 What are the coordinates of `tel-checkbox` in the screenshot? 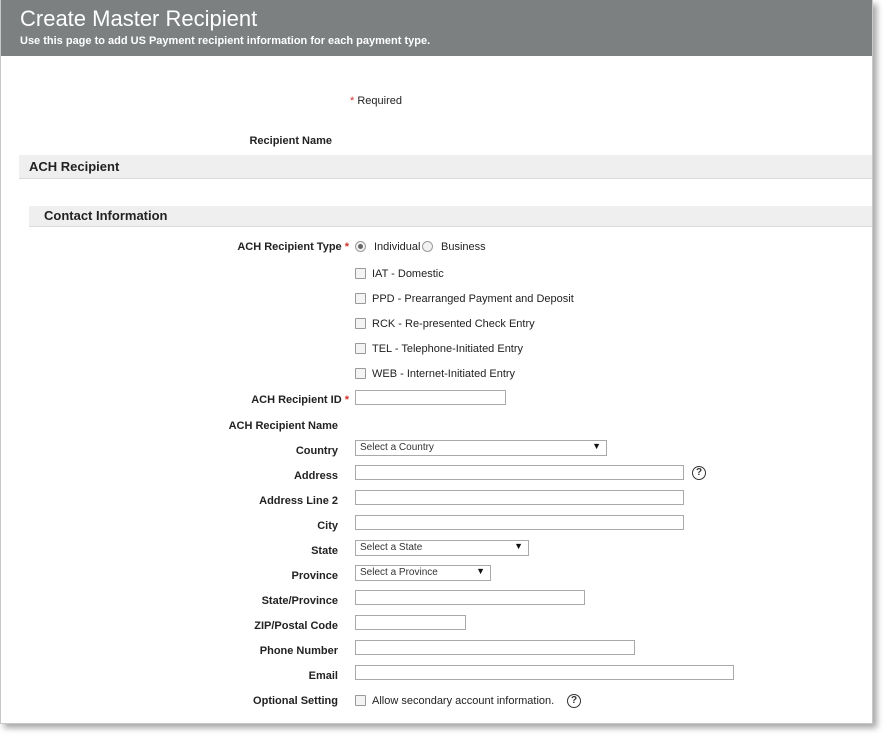 It's located at (360, 348).